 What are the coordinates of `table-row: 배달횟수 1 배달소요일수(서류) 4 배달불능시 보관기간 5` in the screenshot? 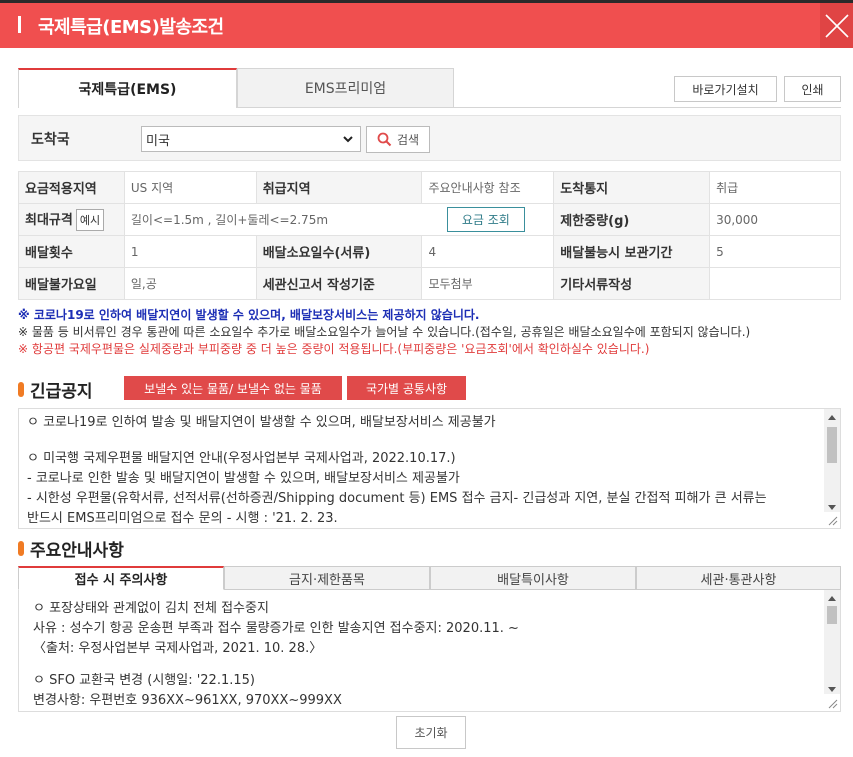 It's located at (429, 251).